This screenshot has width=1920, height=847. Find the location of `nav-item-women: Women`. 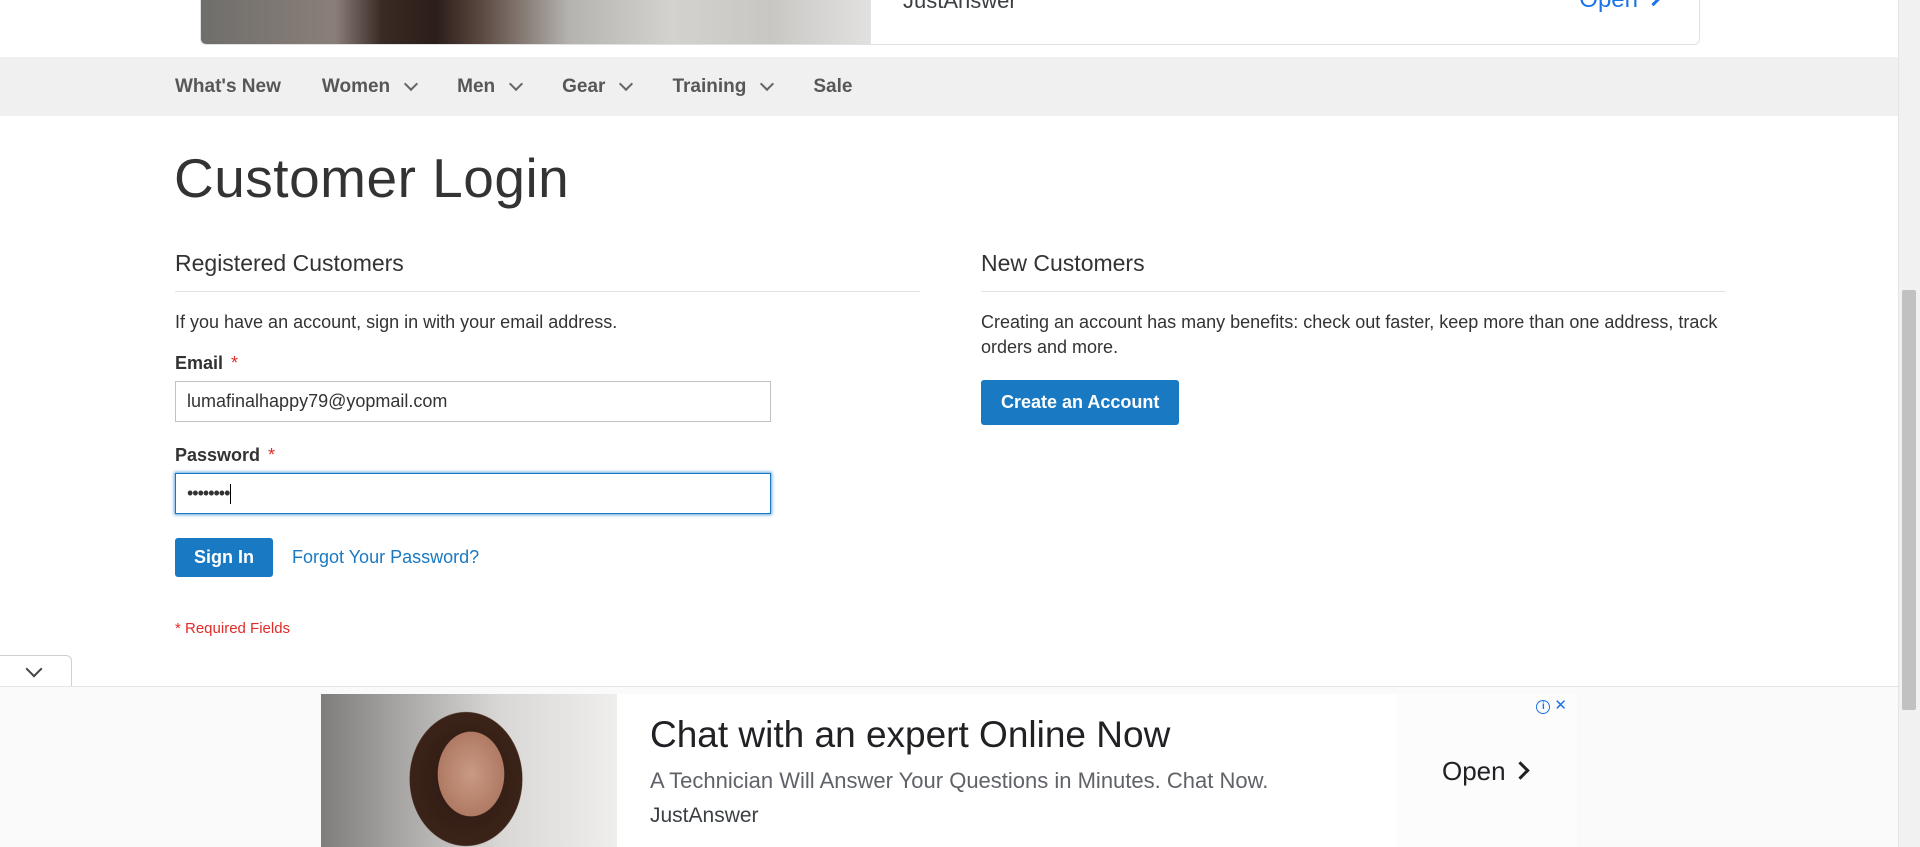

nav-item-women: Women is located at coordinates (370, 86).